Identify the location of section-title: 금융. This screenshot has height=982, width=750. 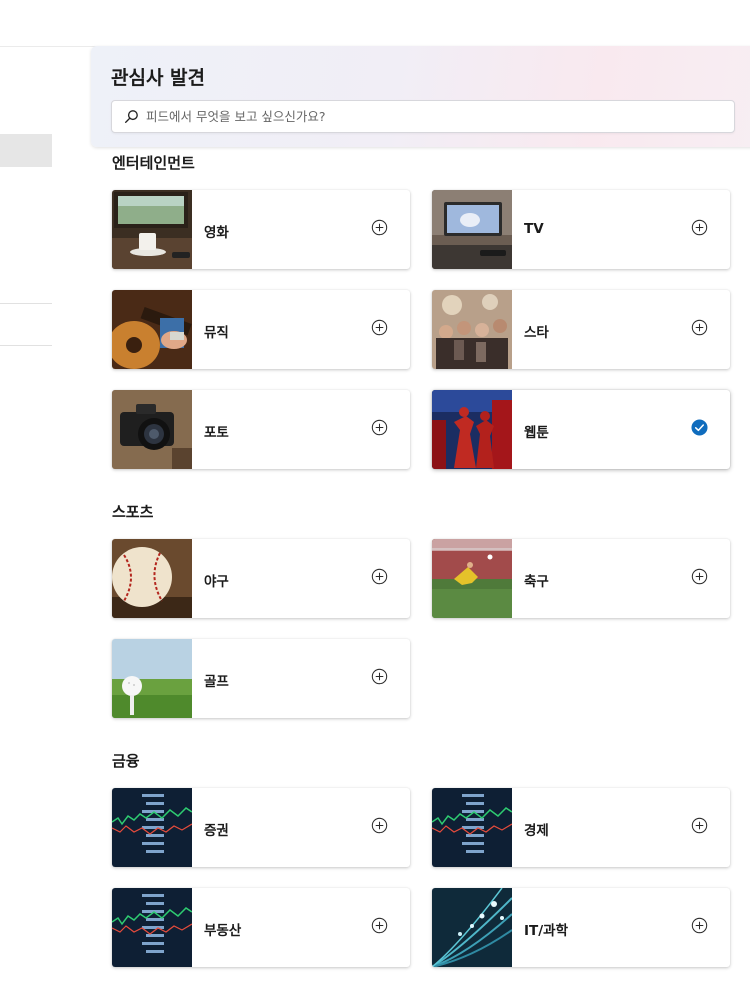
(126, 761).